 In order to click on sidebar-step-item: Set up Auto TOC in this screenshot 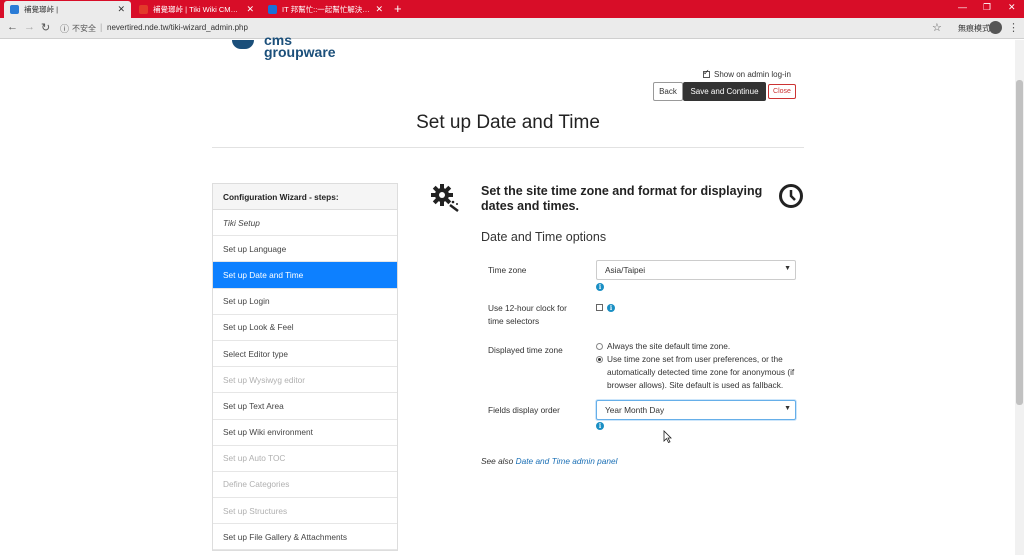, I will do `click(305, 459)`.